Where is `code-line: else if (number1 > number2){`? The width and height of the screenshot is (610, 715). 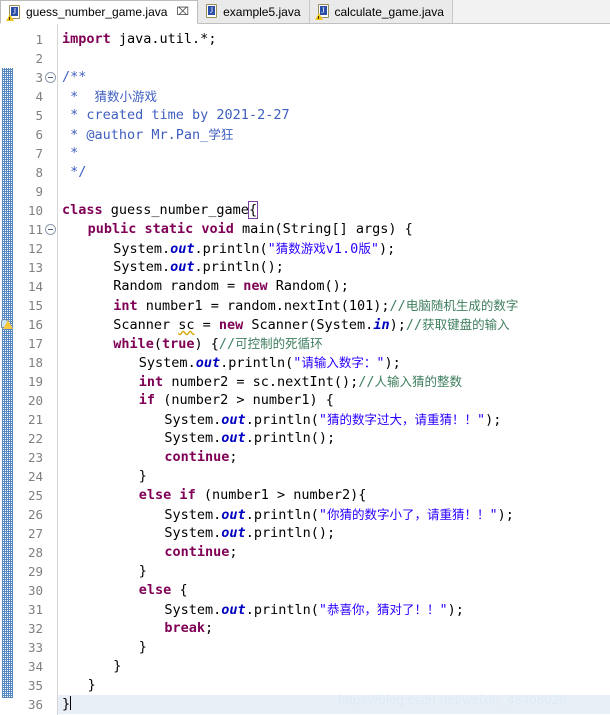 code-line: else if (number1 > number2){ is located at coordinates (253, 495).